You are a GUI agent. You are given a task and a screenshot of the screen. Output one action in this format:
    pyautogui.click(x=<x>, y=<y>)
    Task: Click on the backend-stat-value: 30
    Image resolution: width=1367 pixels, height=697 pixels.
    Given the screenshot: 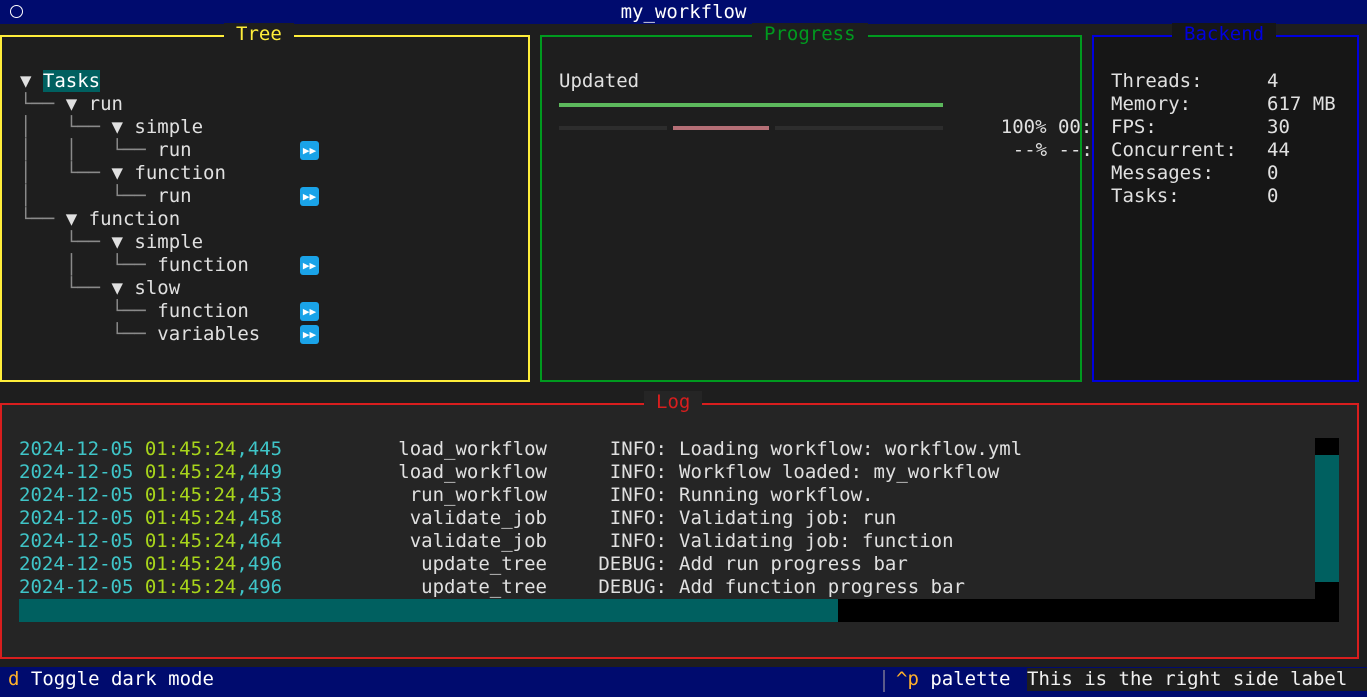 What is the action you would take?
    pyautogui.click(x=1278, y=127)
    